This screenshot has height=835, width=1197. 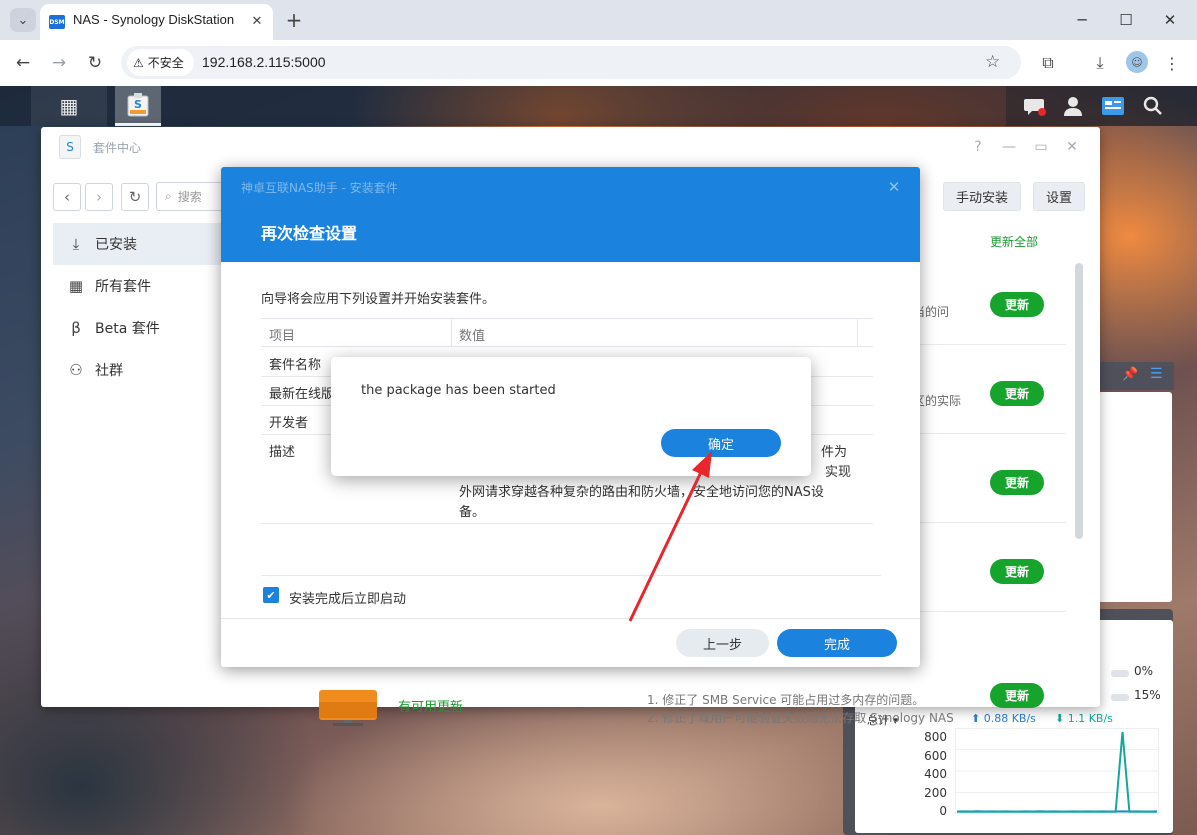 I want to click on previous-button: 上一步, so click(x=722, y=643).